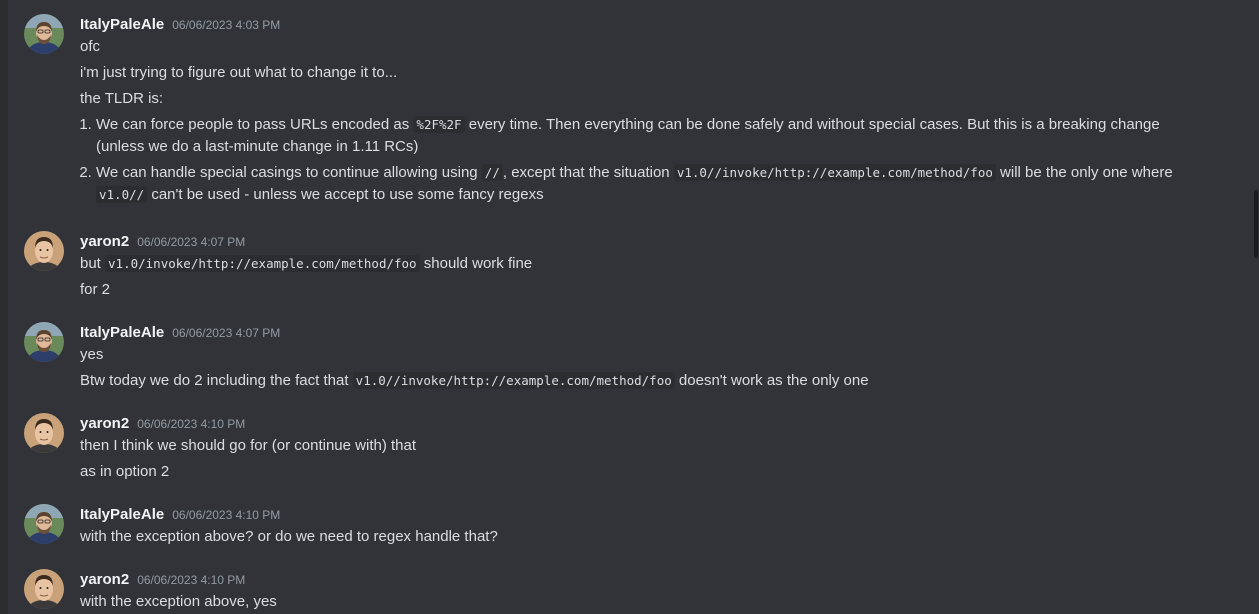 The height and width of the screenshot is (614, 1259). What do you see at coordinates (635, 25) in the screenshot?
I see `message-header: ItalyPaleAle 06/06/2023 4:03 PM` at bounding box center [635, 25].